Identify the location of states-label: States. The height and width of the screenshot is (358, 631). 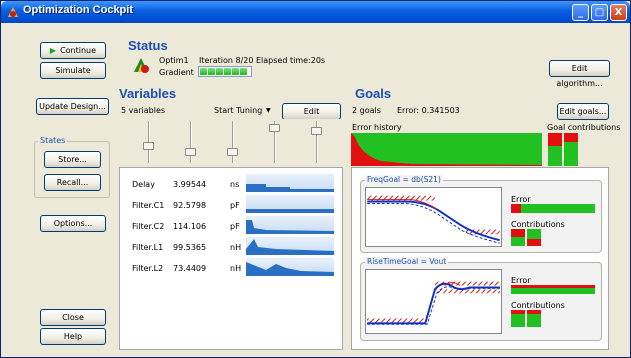
(53, 140).